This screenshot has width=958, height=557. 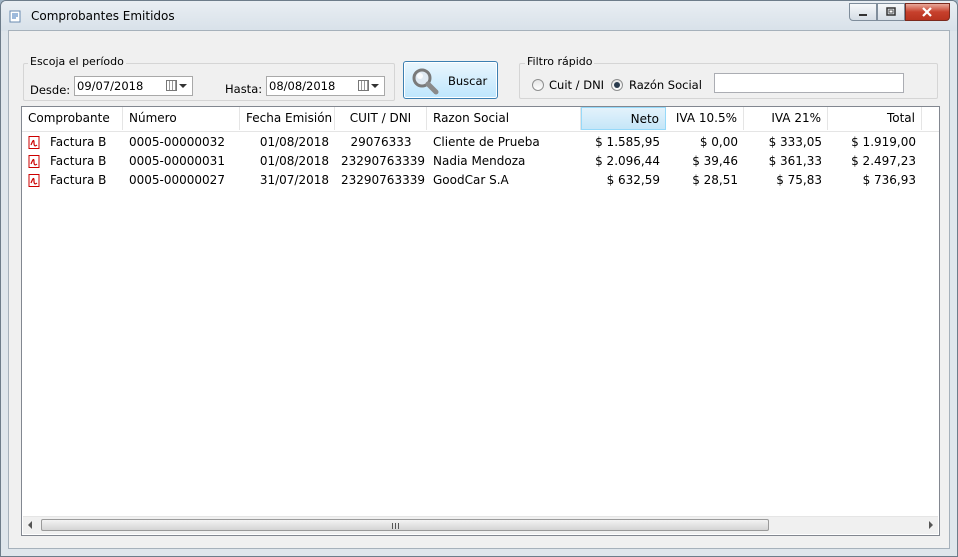 What do you see at coordinates (468, 81) in the screenshot?
I see `buscar-label: Buscar` at bounding box center [468, 81].